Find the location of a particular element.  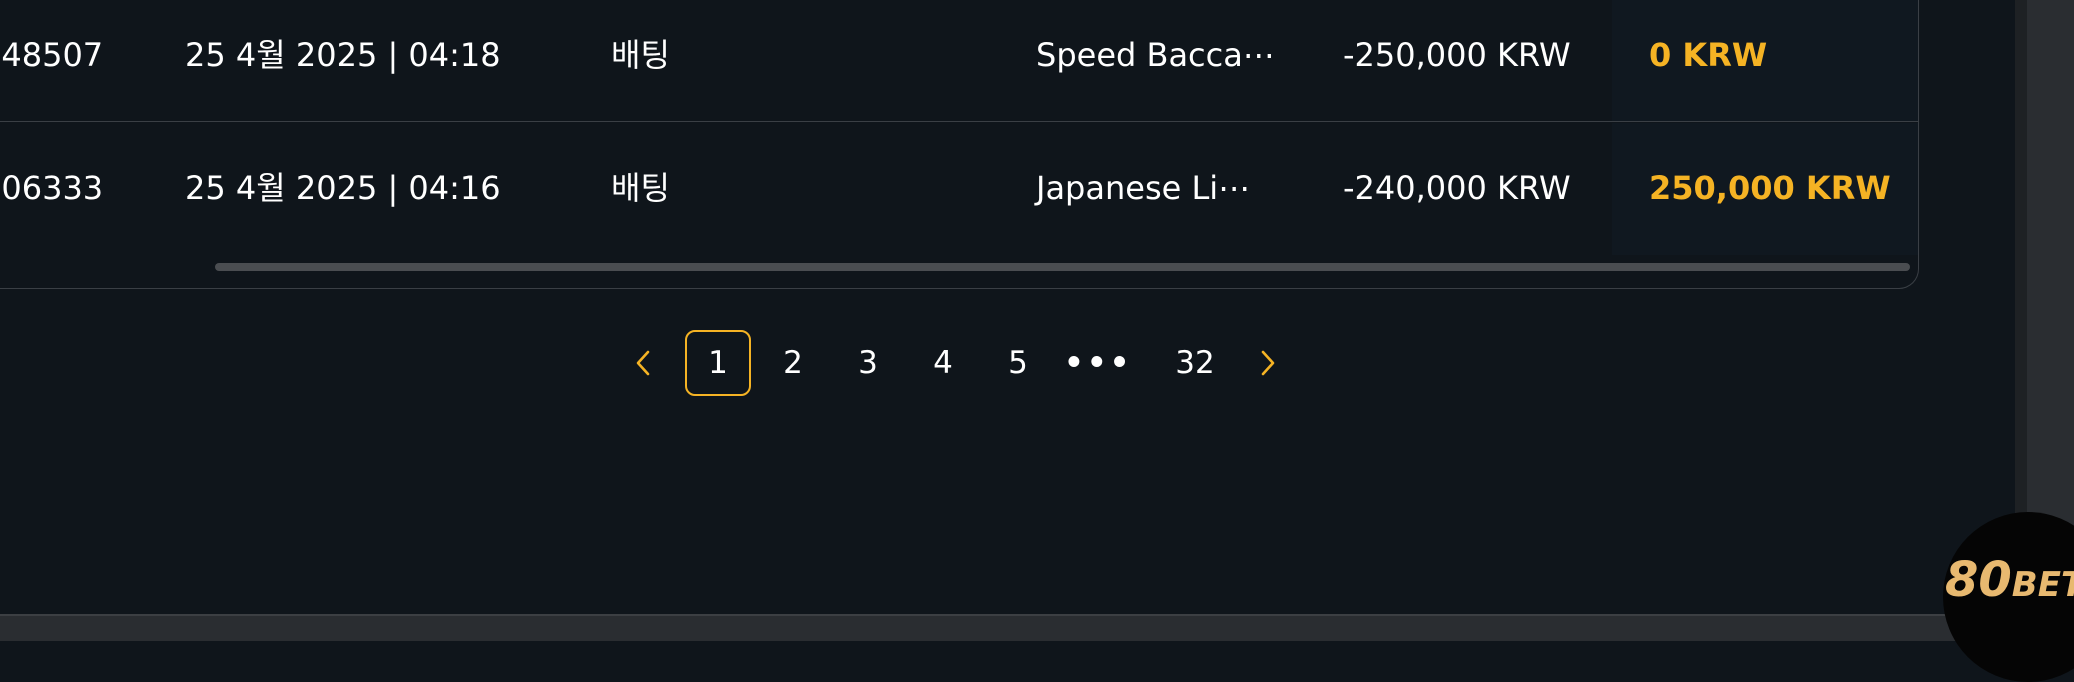

game-name: Japanese Li⋯ is located at coordinates (1143, 188).